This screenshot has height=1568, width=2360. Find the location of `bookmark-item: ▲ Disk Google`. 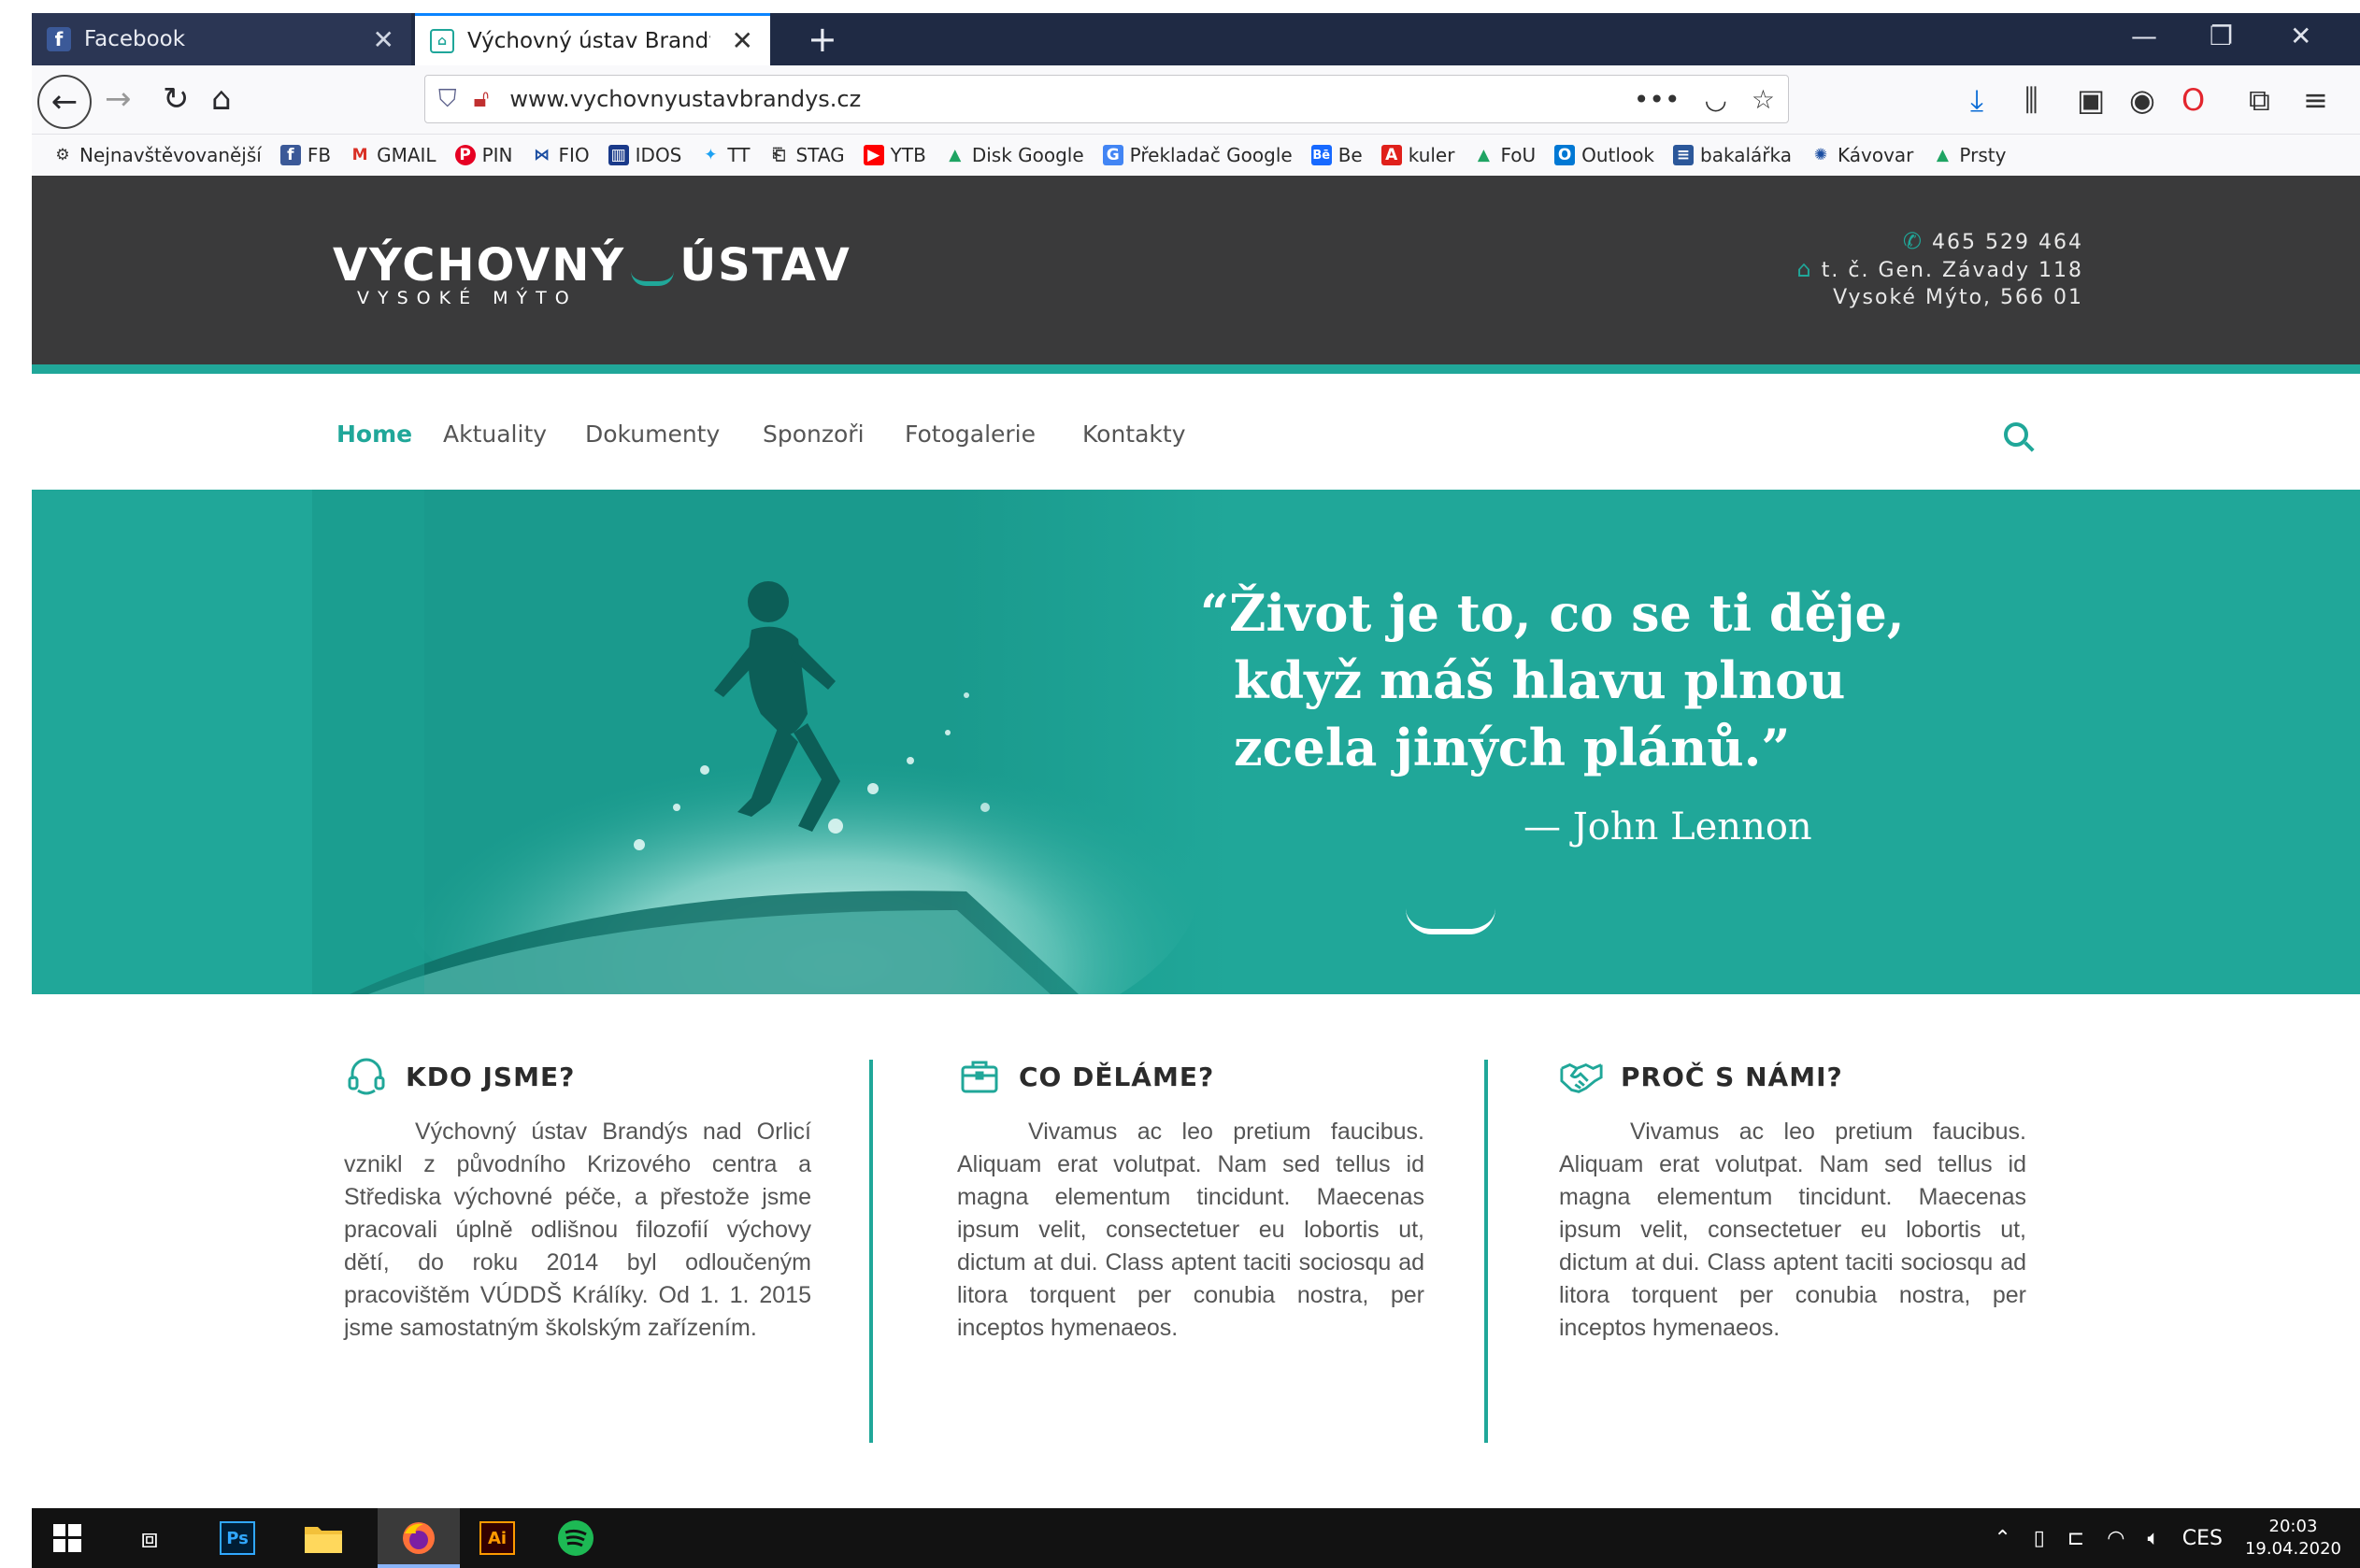

bookmark-item: ▲ Disk Google is located at coordinates (1014, 155).